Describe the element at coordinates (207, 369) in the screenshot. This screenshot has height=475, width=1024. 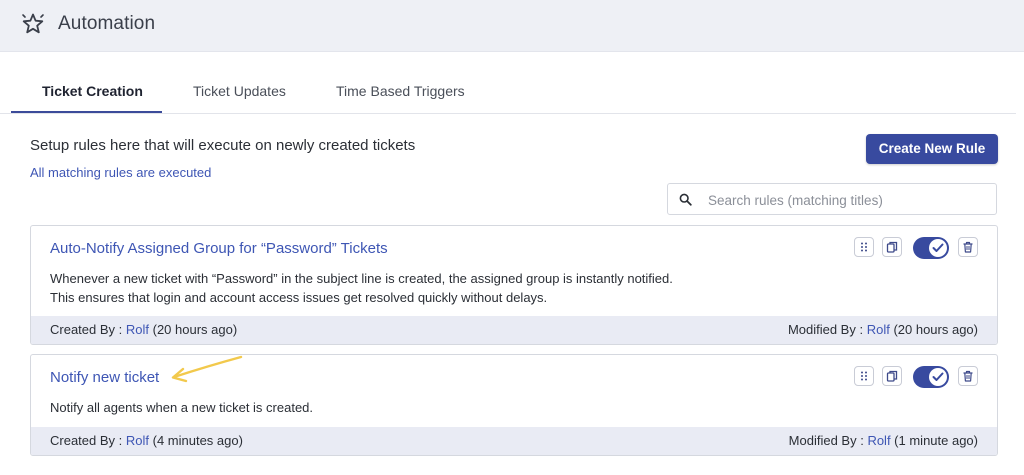
I see `annotation-arrow-icon` at that location.